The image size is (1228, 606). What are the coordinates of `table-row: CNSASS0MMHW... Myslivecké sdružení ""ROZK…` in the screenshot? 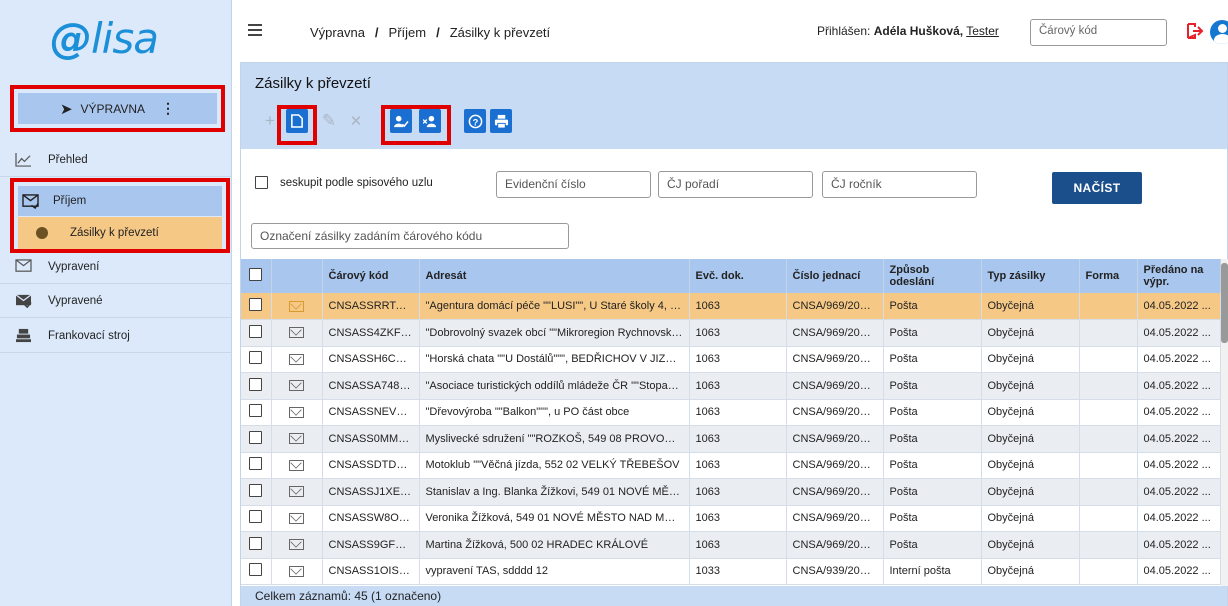 It's located at (731, 439).